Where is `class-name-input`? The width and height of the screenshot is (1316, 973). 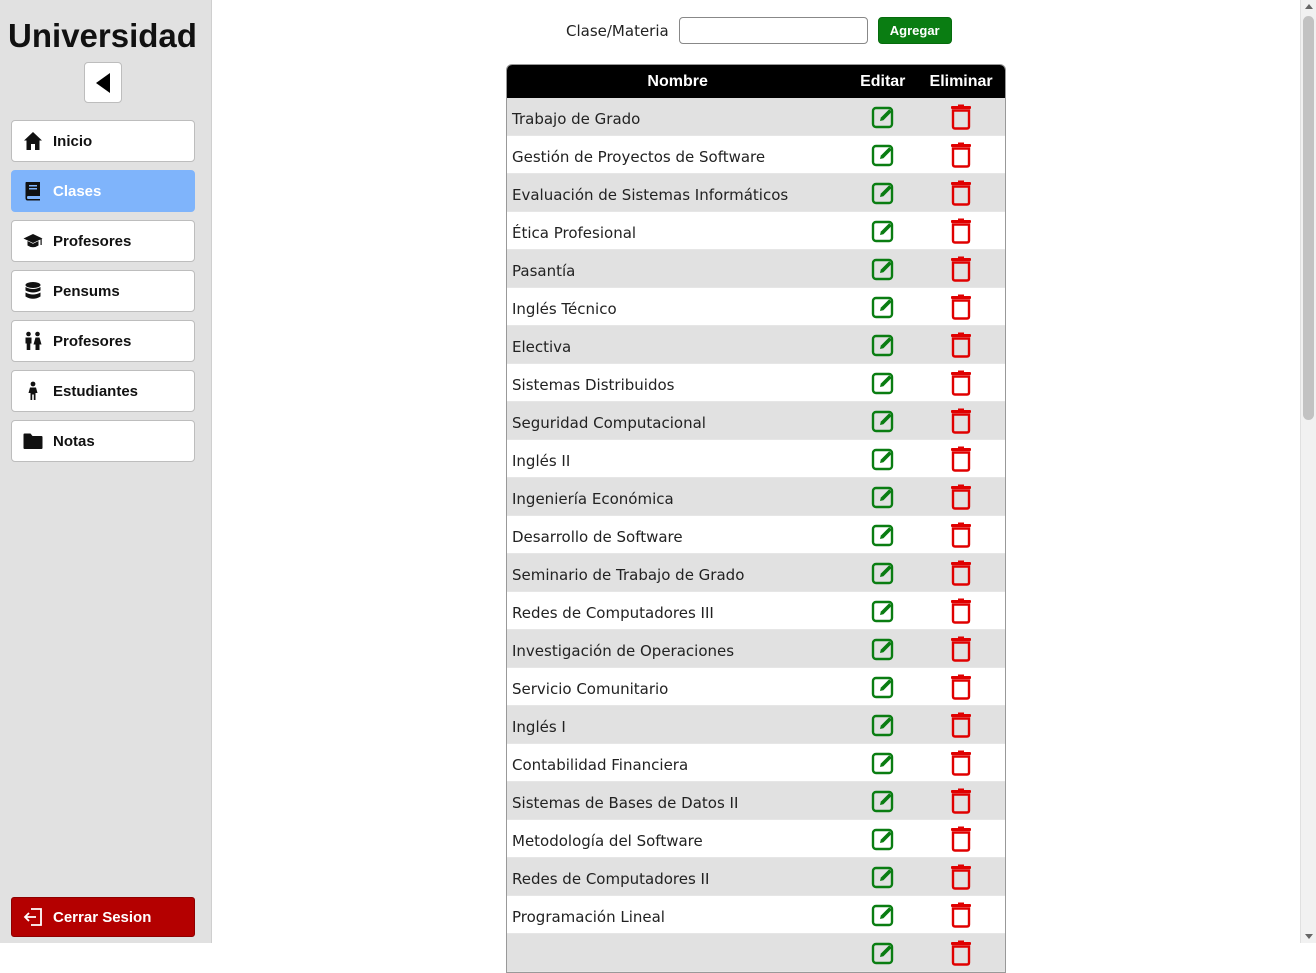 class-name-input is located at coordinates (773, 30).